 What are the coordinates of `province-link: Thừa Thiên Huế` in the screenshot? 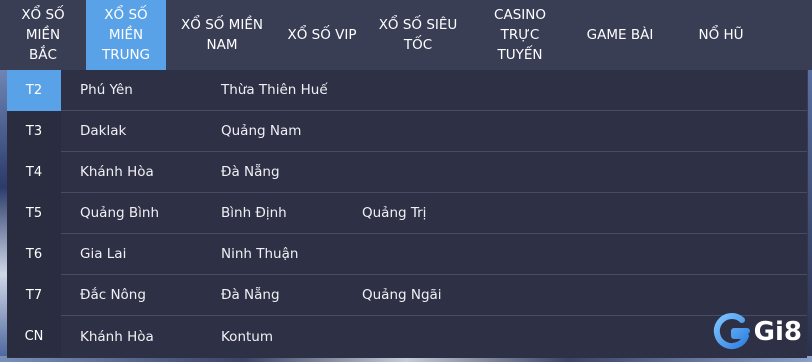 It's located at (274, 90).